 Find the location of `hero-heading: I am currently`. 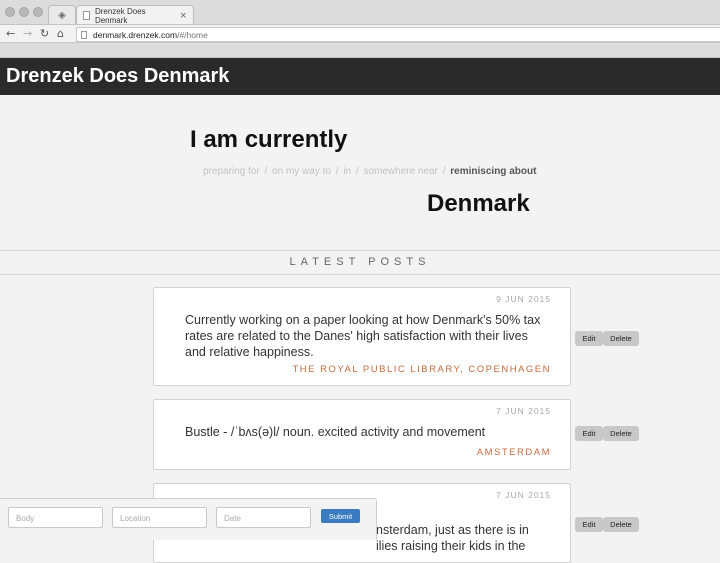

hero-heading: I am currently is located at coordinates (269, 139).